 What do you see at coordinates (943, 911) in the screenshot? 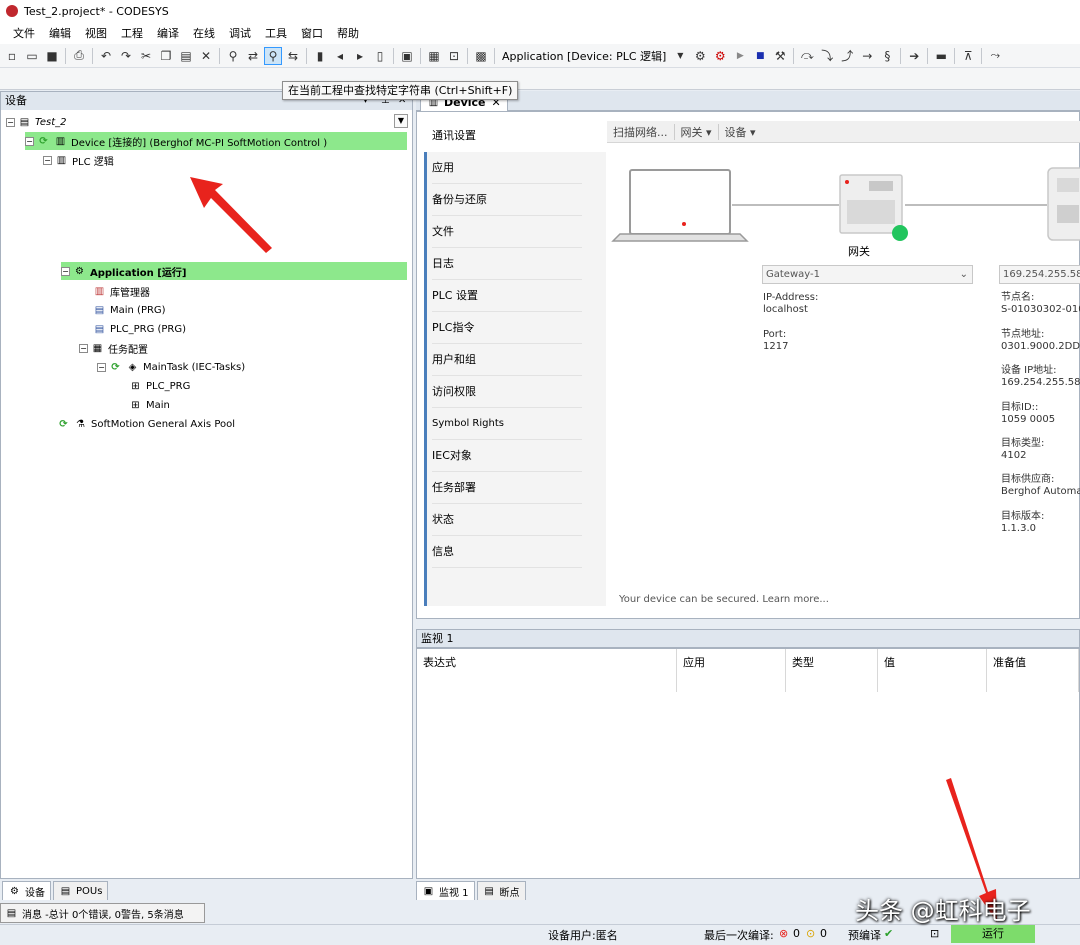
I see `watermark: 头条 @虹科电子` at bounding box center [943, 911].